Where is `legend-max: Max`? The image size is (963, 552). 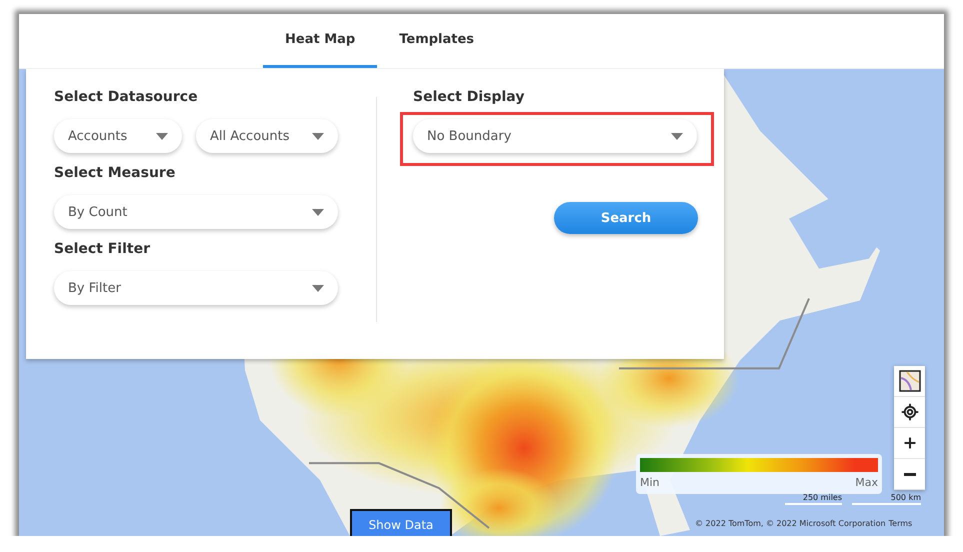 legend-max: Max is located at coordinates (866, 482).